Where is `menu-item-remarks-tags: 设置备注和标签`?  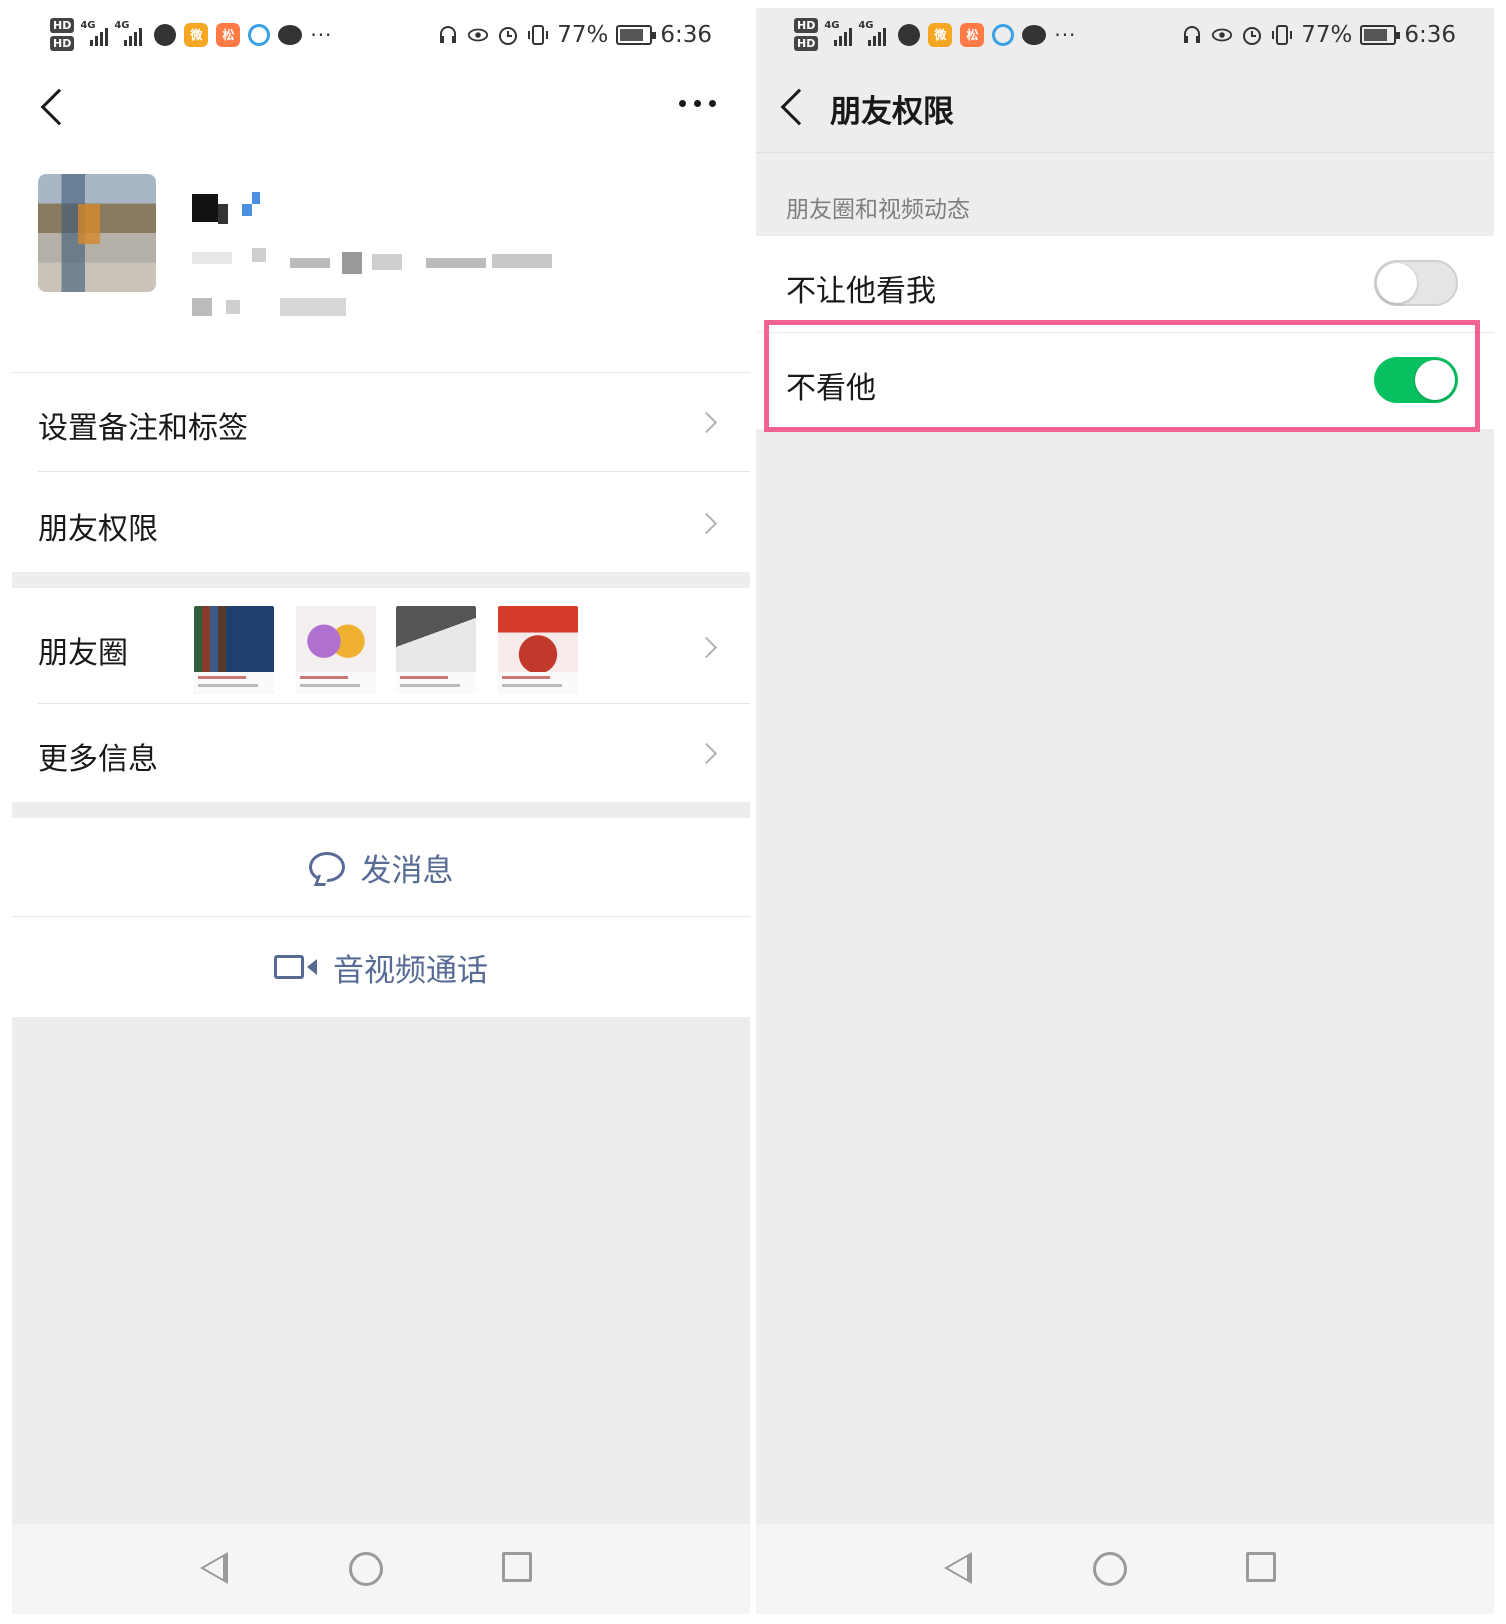 menu-item-remarks-tags: 设置备注和标签 is located at coordinates (381, 422).